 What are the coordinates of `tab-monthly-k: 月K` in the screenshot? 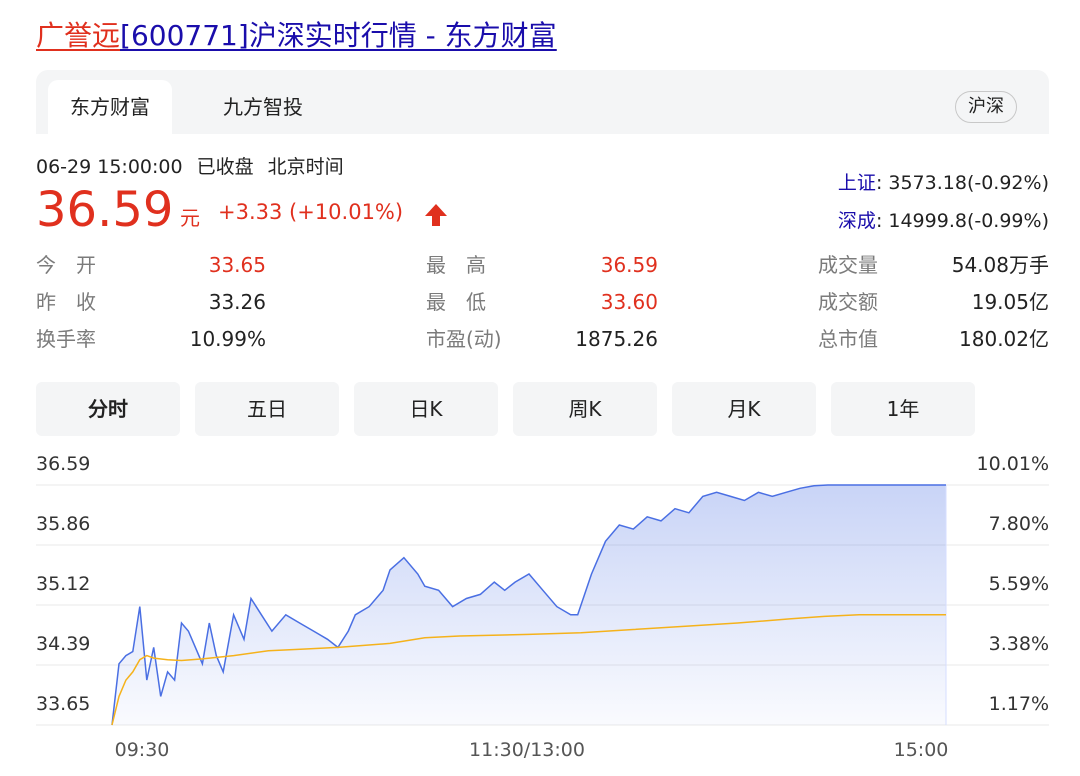 It's located at (744, 409).